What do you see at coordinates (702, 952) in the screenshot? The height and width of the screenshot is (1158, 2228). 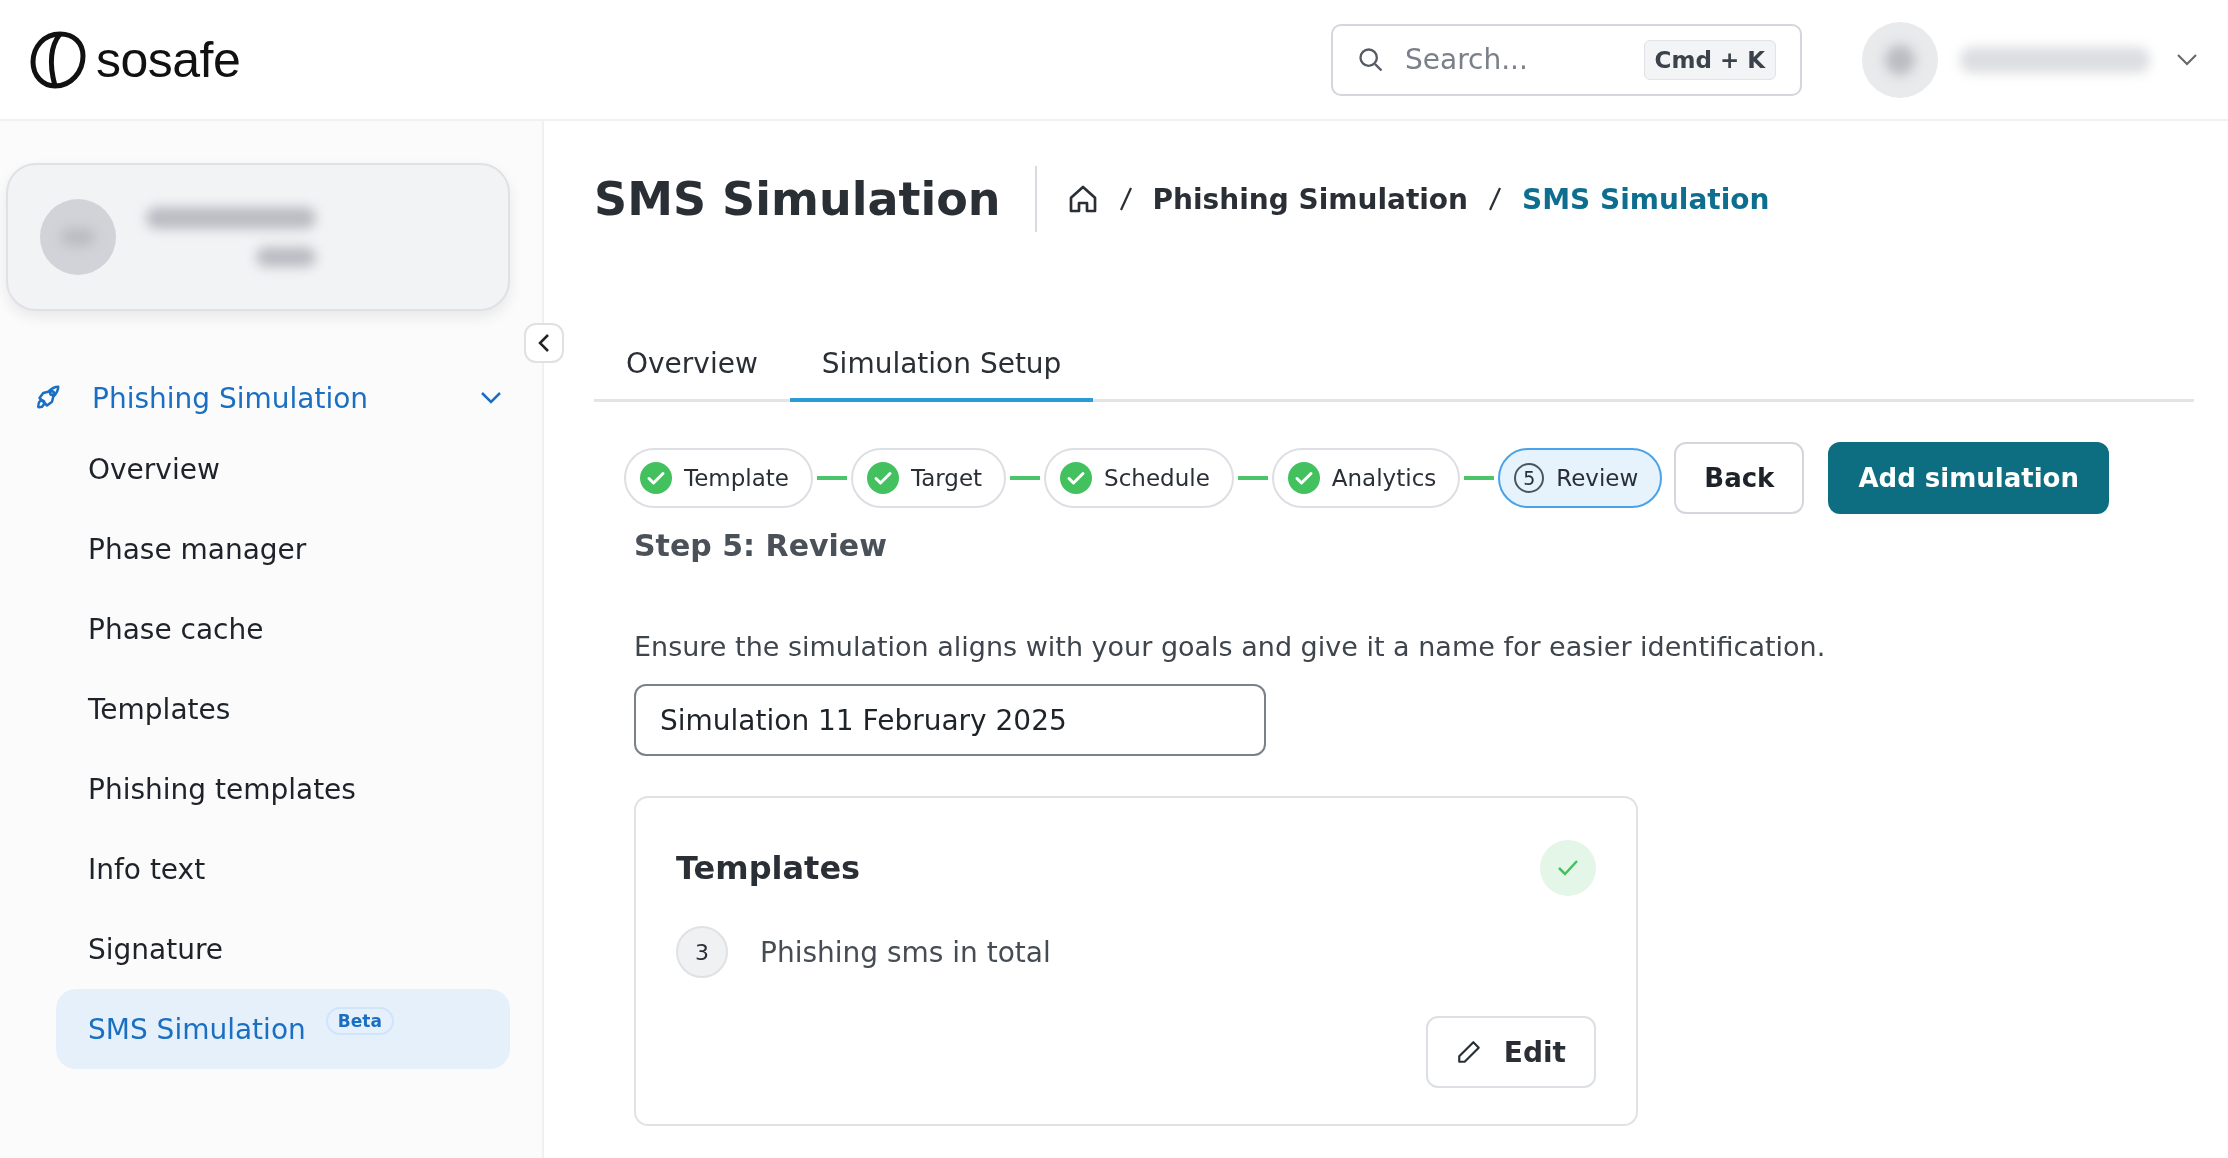 I see `count-badge: 3` at bounding box center [702, 952].